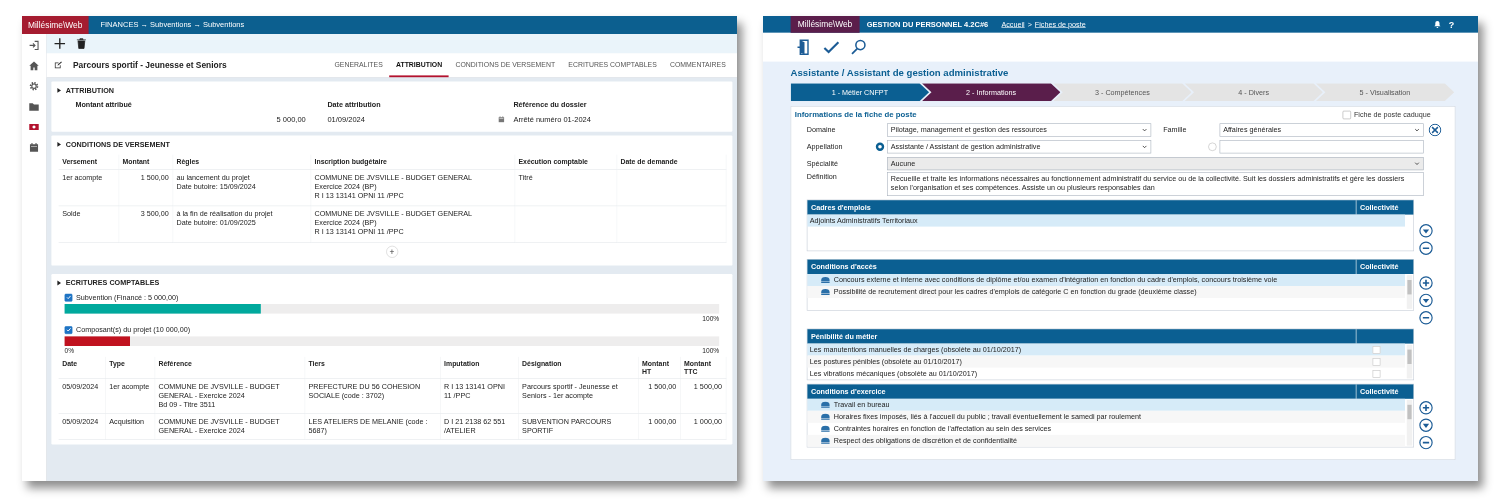 This screenshot has width=1500, height=500. Describe the element at coordinates (1451, 24) in the screenshot. I see `help-button: ?` at that location.